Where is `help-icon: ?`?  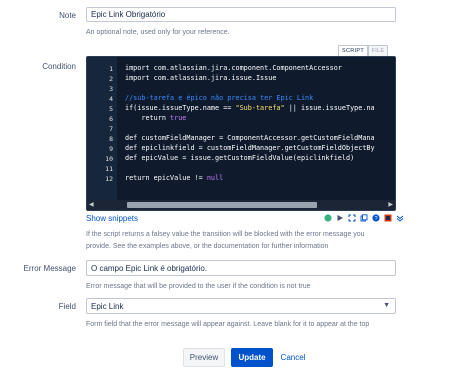
help-icon: ? is located at coordinates (375, 217).